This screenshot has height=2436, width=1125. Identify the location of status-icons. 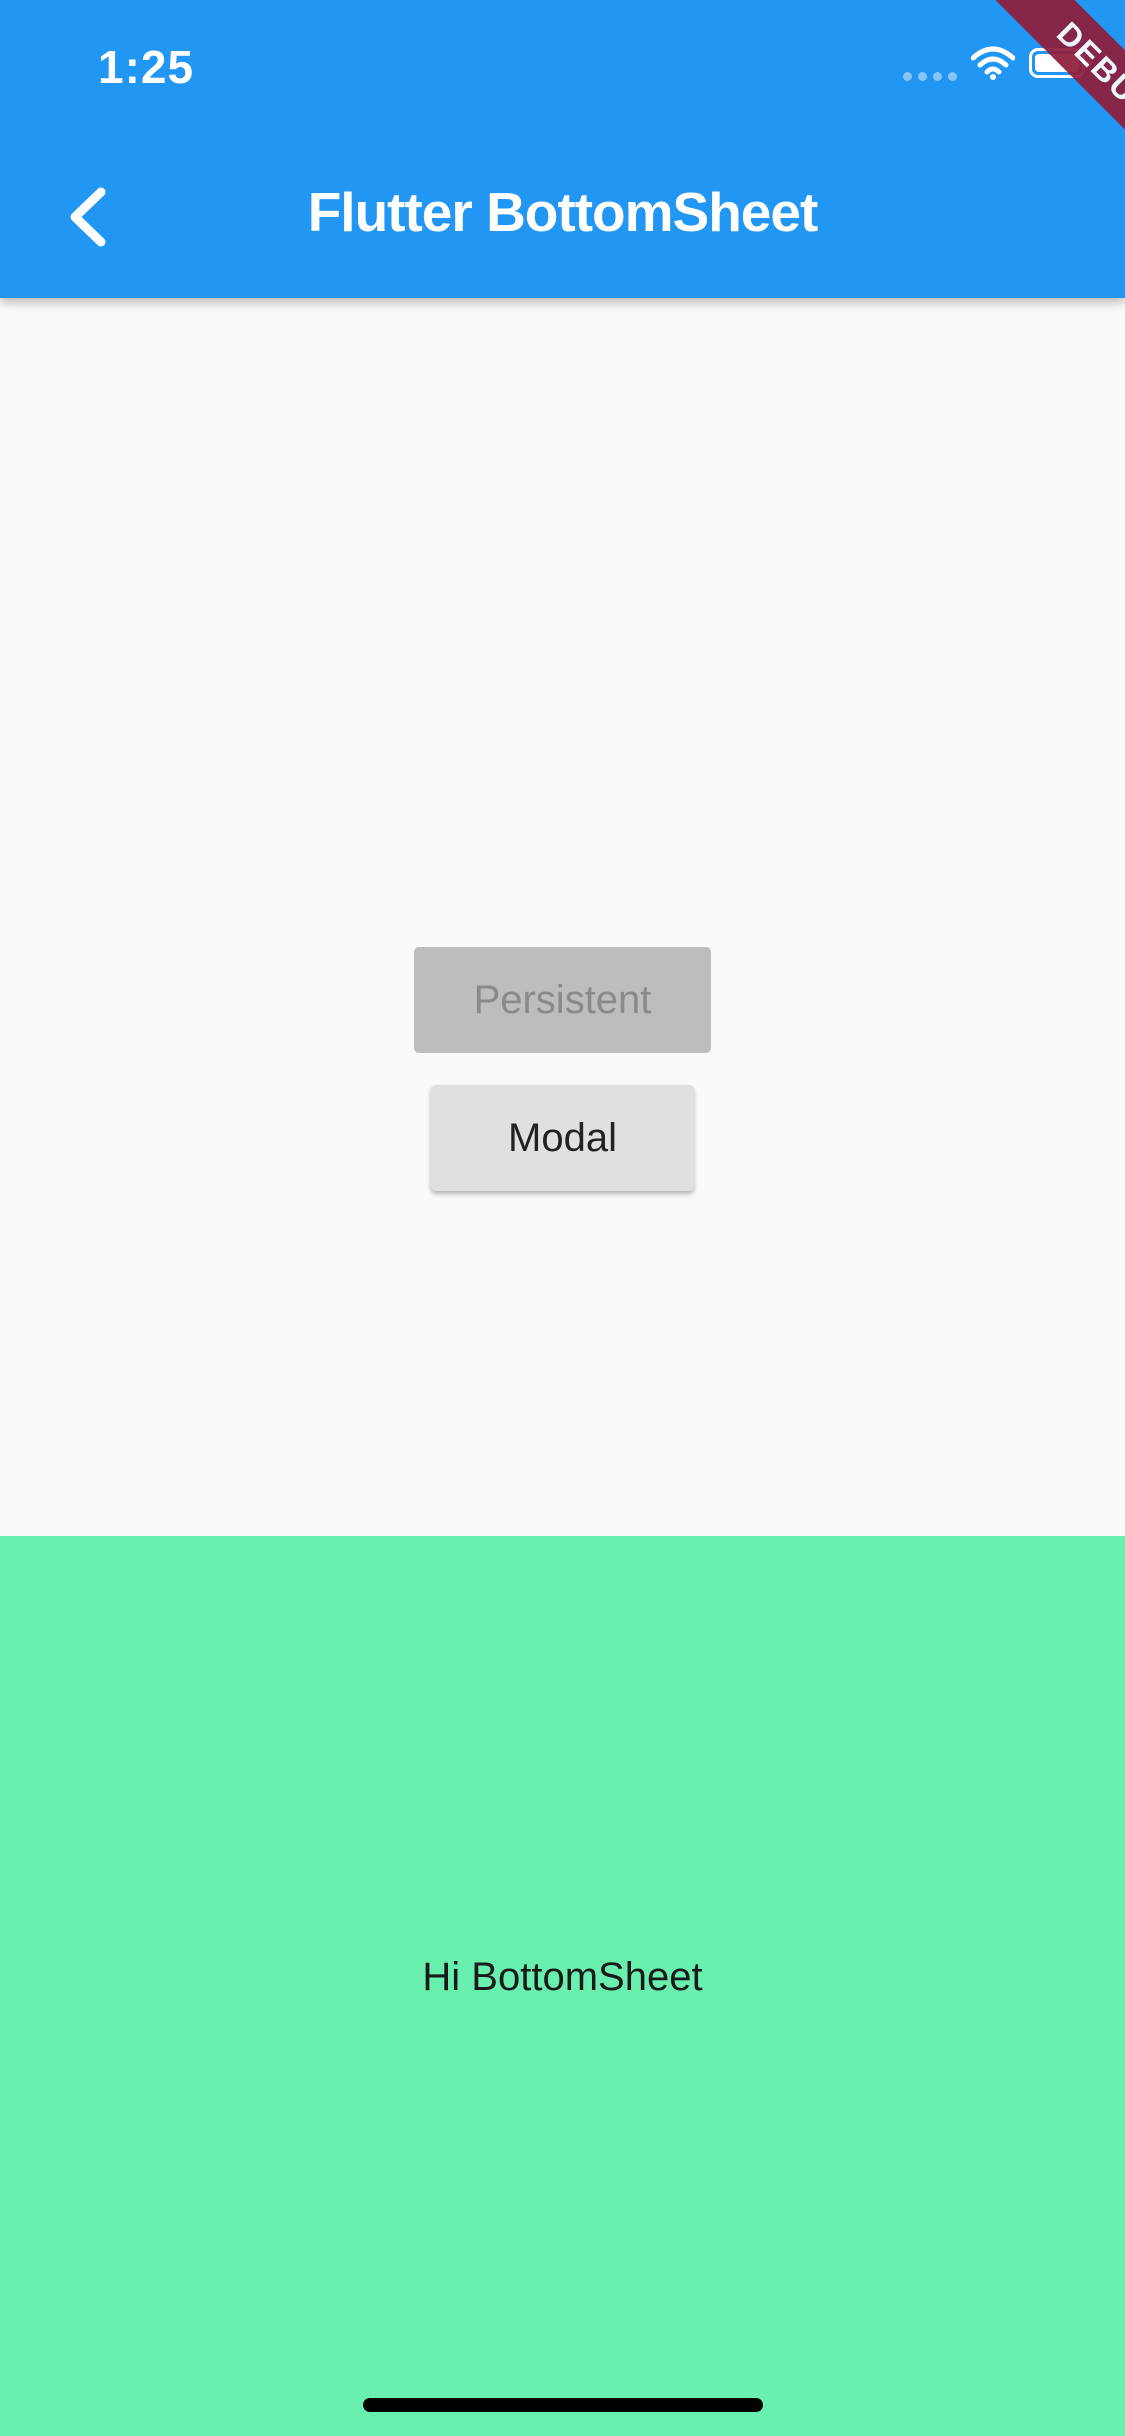
(997, 62).